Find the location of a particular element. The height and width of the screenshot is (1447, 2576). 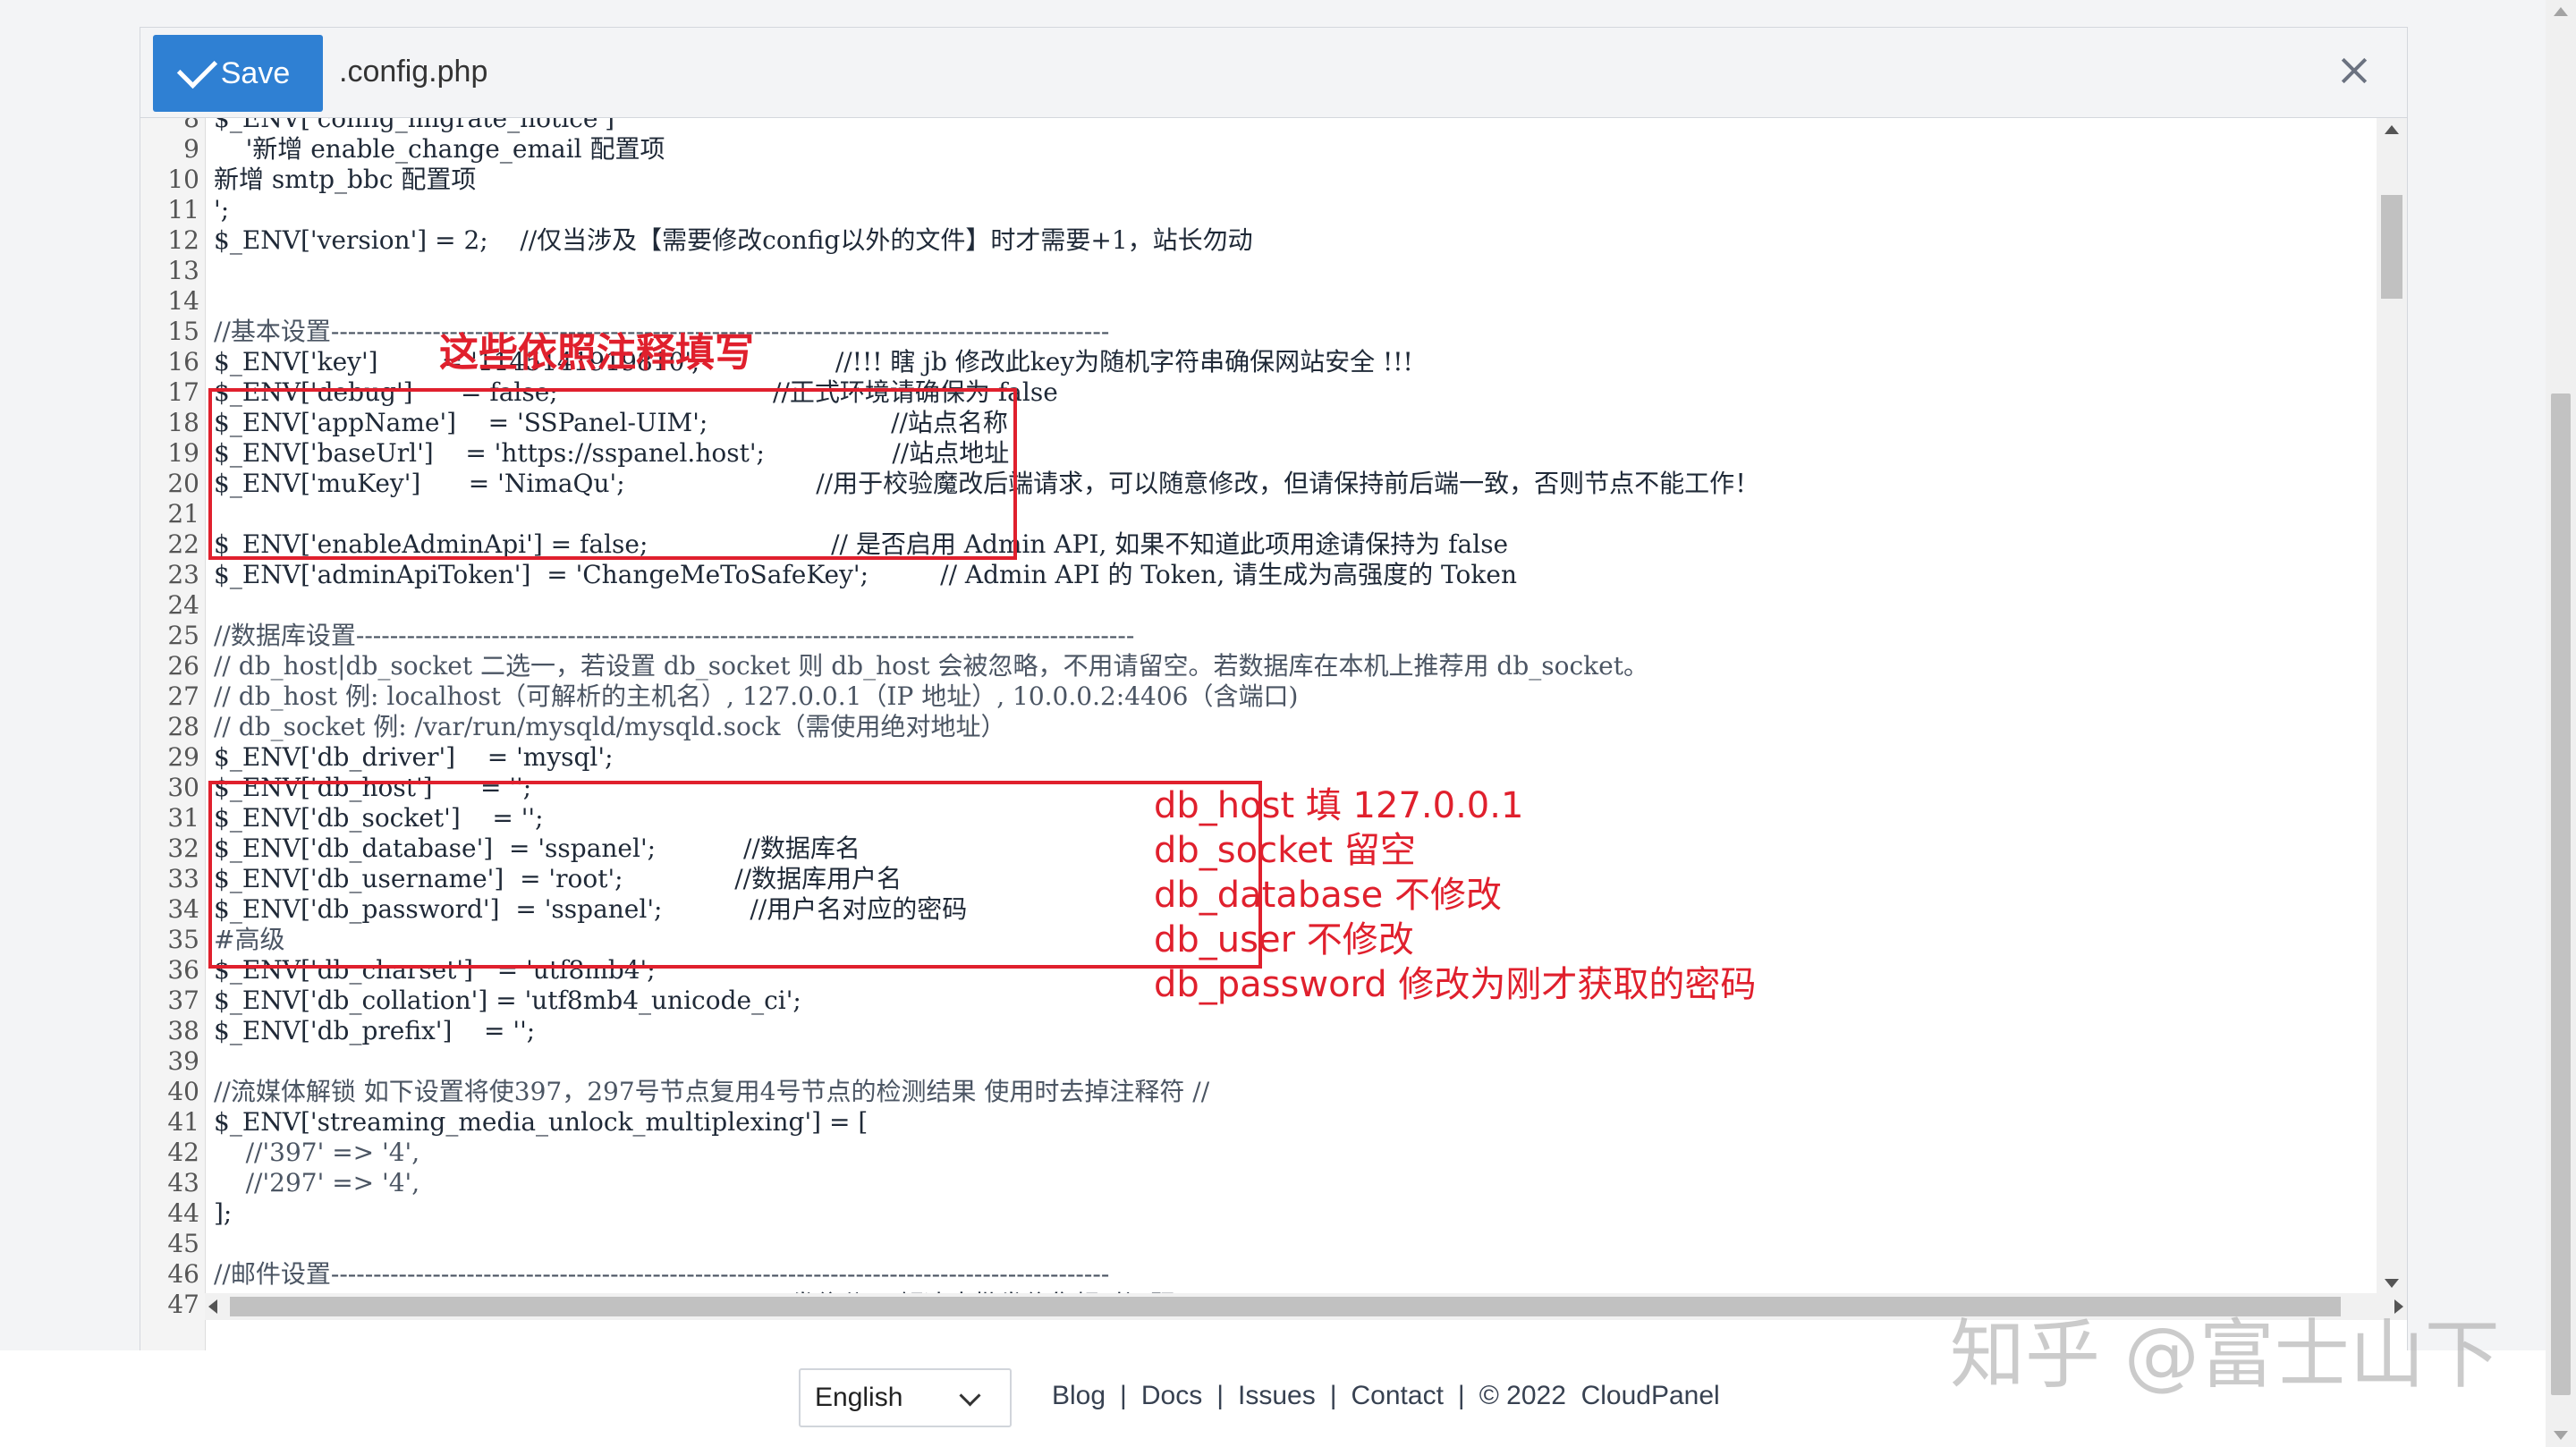

line-number: 29 is located at coordinates (183, 757).